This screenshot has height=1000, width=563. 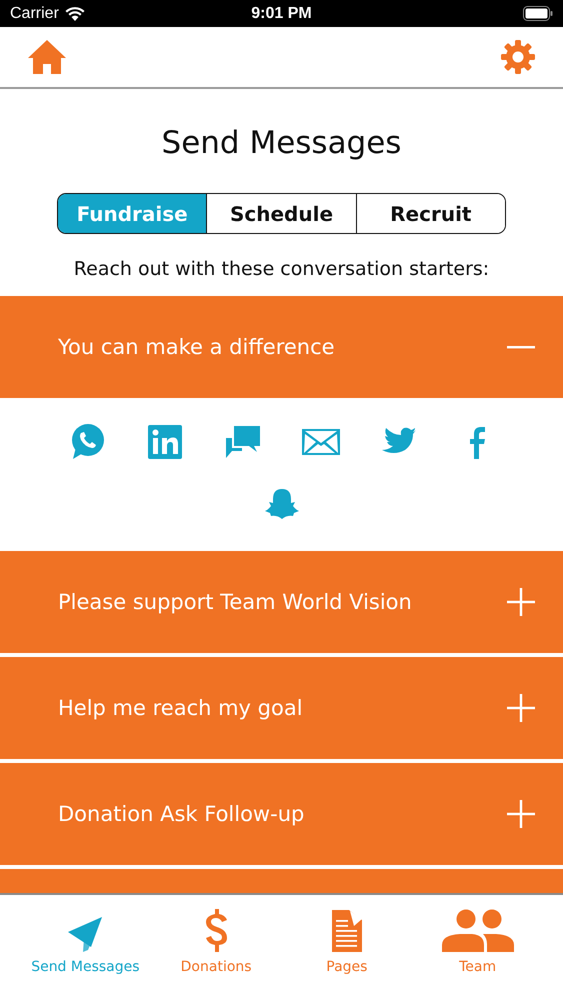 I want to click on paper-plane-icon, so click(x=85, y=934).